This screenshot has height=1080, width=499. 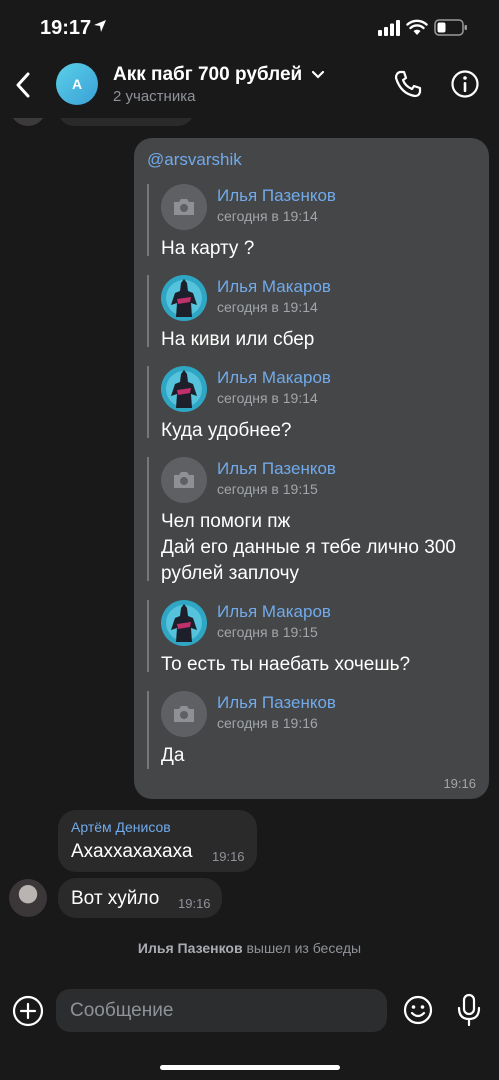 I want to click on message-text: Ахаххахахаха, so click(x=132, y=851).